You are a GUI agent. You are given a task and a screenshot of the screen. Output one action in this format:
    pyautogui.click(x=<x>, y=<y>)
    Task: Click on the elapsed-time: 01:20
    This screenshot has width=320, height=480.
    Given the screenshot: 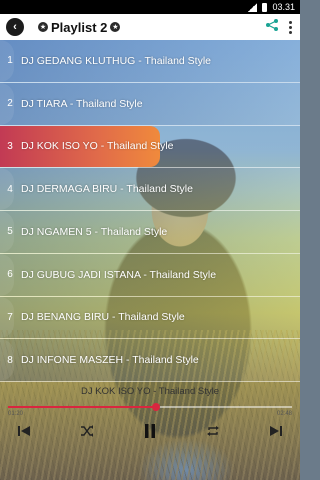 What is the action you would take?
    pyautogui.click(x=16, y=414)
    